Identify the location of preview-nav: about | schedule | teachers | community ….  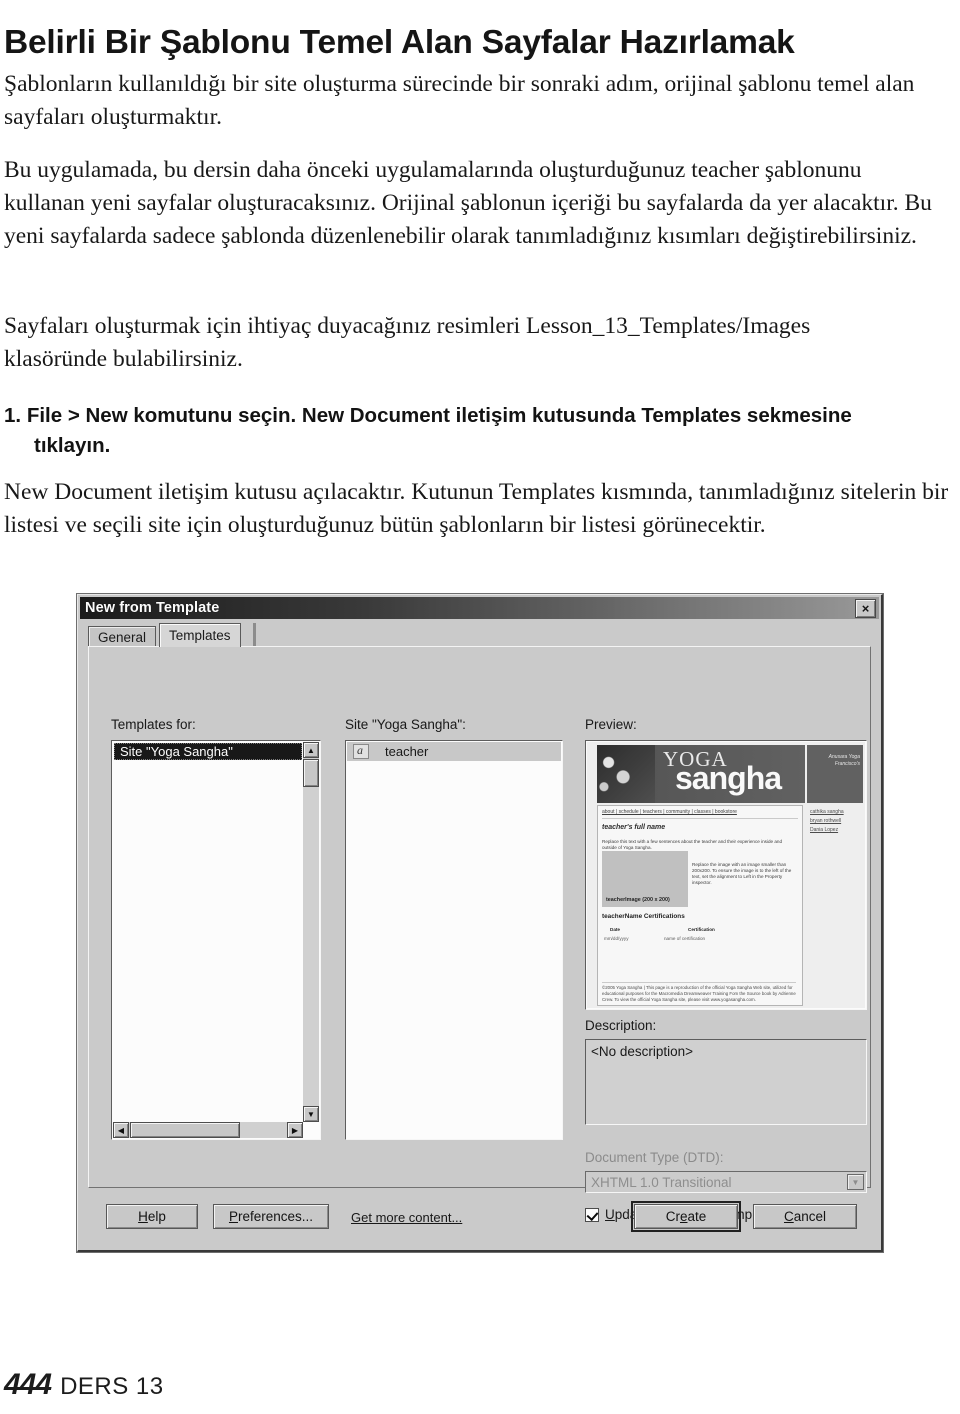
(700, 814).